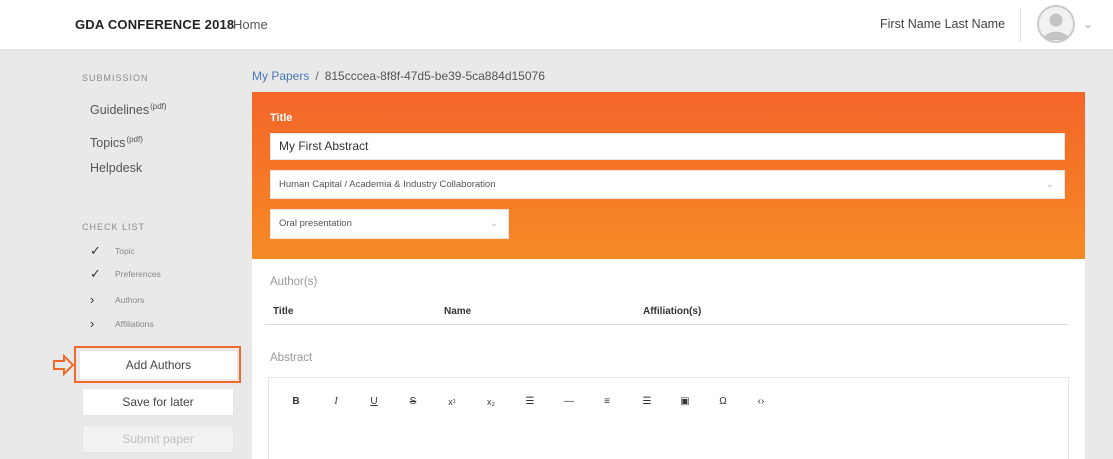 The height and width of the screenshot is (459, 1113). I want to click on breadcrumb-my-papers: My Papers, so click(280, 76).